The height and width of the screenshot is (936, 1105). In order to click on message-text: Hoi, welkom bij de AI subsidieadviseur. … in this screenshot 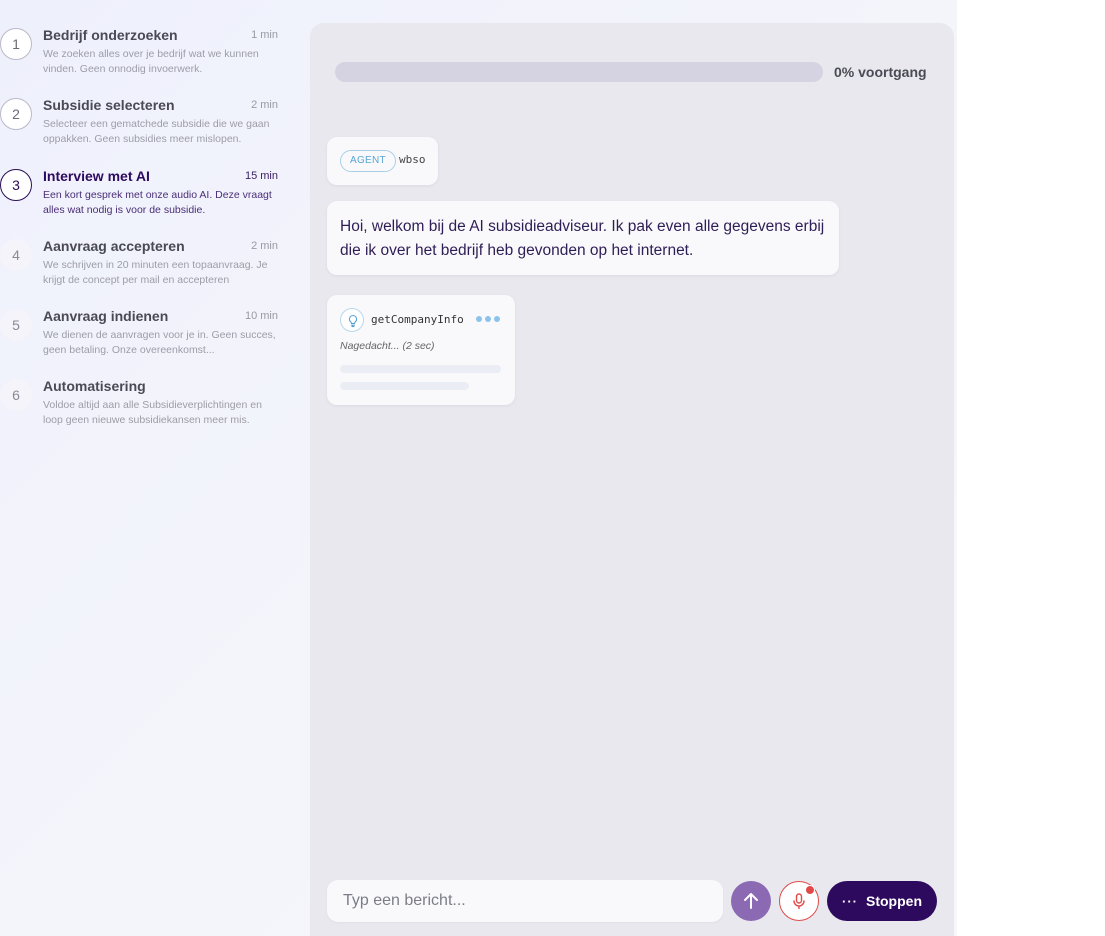, I will do `click(582, 238)`.